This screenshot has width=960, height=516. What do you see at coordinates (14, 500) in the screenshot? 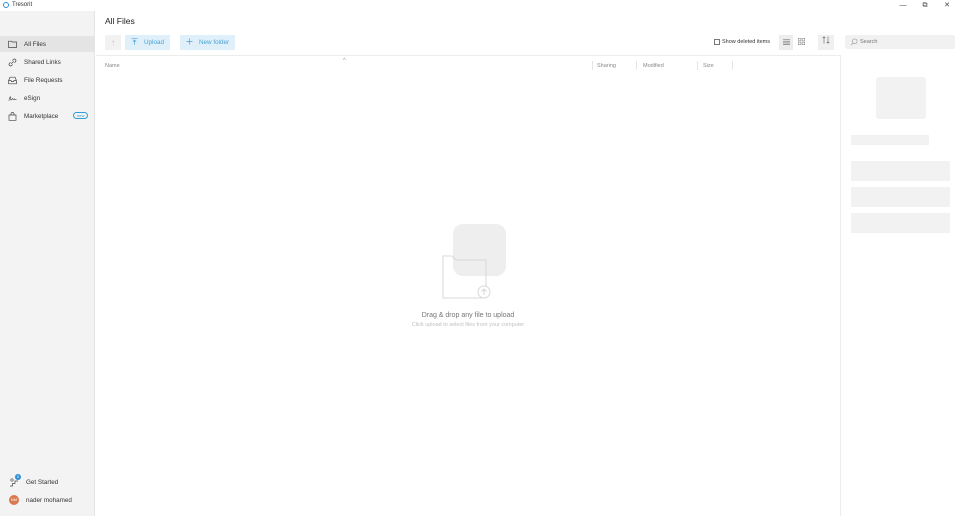
I see `avatar: NM` at bounding box center [14, 500].